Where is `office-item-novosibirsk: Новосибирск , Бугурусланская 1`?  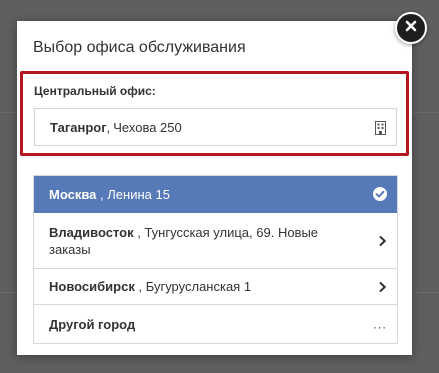
office-item-novosibirsk: Новосибирск , Бугурусланская 1 is located at coordinates (215, 287).